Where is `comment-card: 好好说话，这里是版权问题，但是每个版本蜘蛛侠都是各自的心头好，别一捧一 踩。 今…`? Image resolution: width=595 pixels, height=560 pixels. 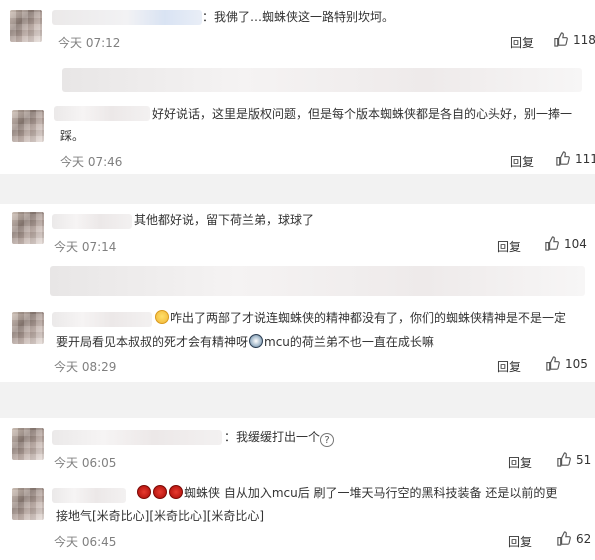
comment-card: 好好说话，这里是版权问题，但是每个版本蜘蛛侠都是各自的心头好，别一捧一 踩。 今… is located at coordinates (297, 136).